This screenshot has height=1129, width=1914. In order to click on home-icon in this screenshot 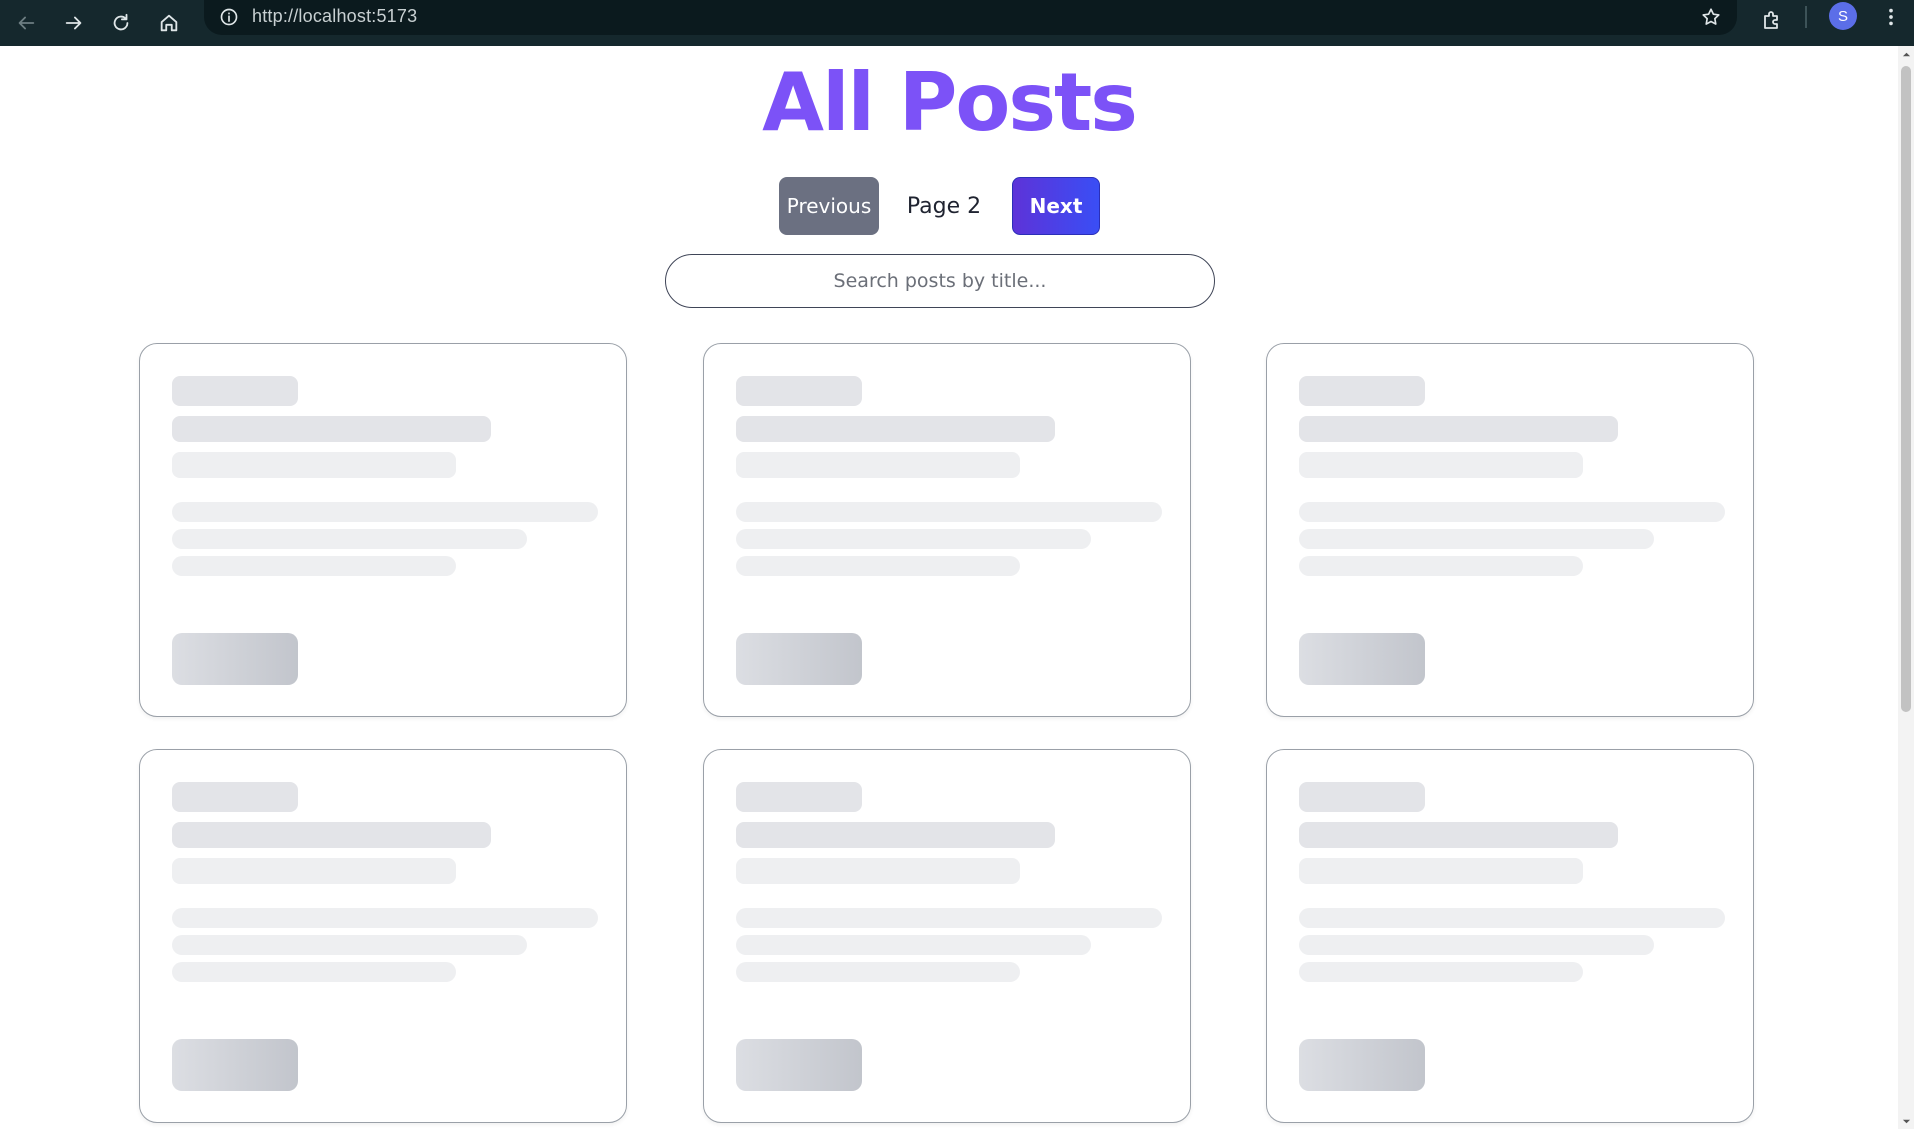, I will do `click(169, 23)`.